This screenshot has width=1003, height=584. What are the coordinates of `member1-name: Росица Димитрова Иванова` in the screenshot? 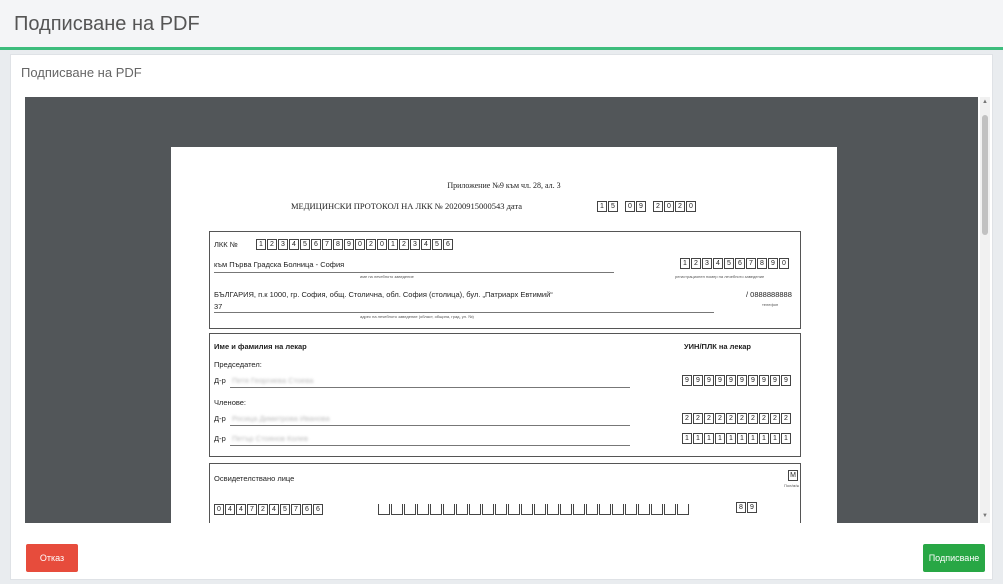 It's located at (281, 418).